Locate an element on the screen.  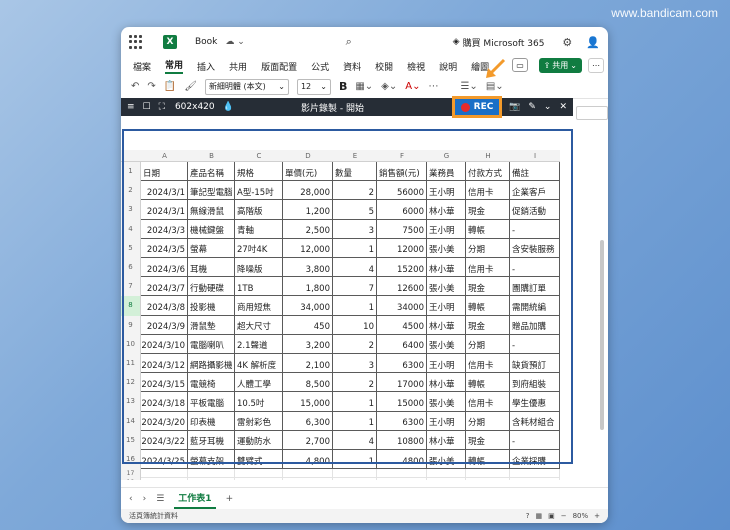
cell: 2,500 is located at coordinates (308, 229).